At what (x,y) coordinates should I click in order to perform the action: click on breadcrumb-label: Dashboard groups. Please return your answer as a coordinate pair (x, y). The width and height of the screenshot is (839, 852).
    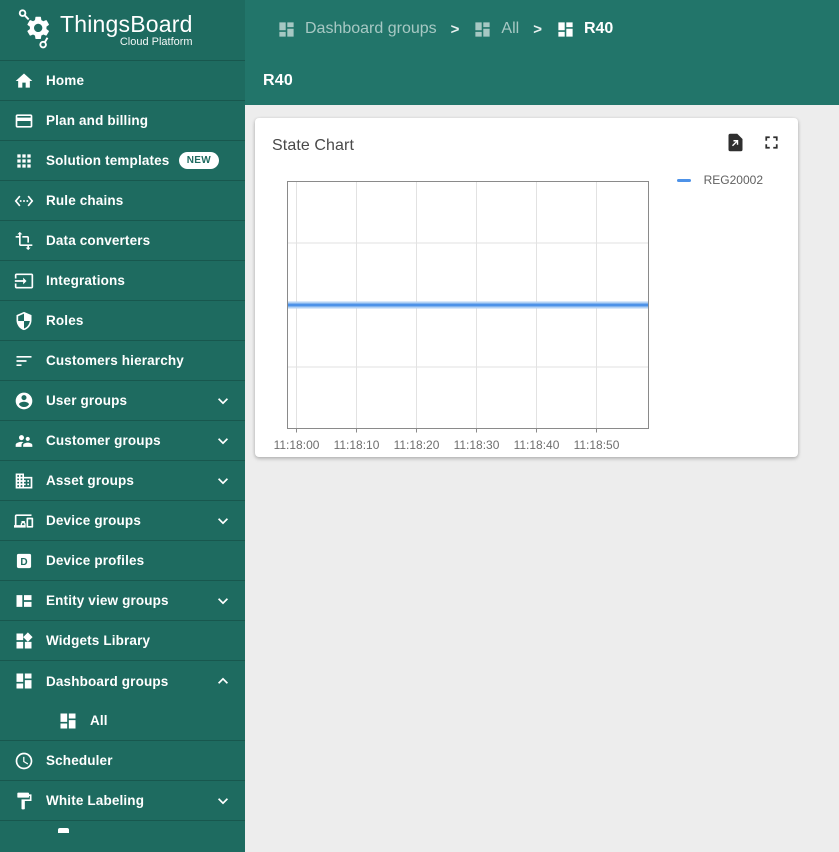
    Looking at the image, I should click on (371, 28).